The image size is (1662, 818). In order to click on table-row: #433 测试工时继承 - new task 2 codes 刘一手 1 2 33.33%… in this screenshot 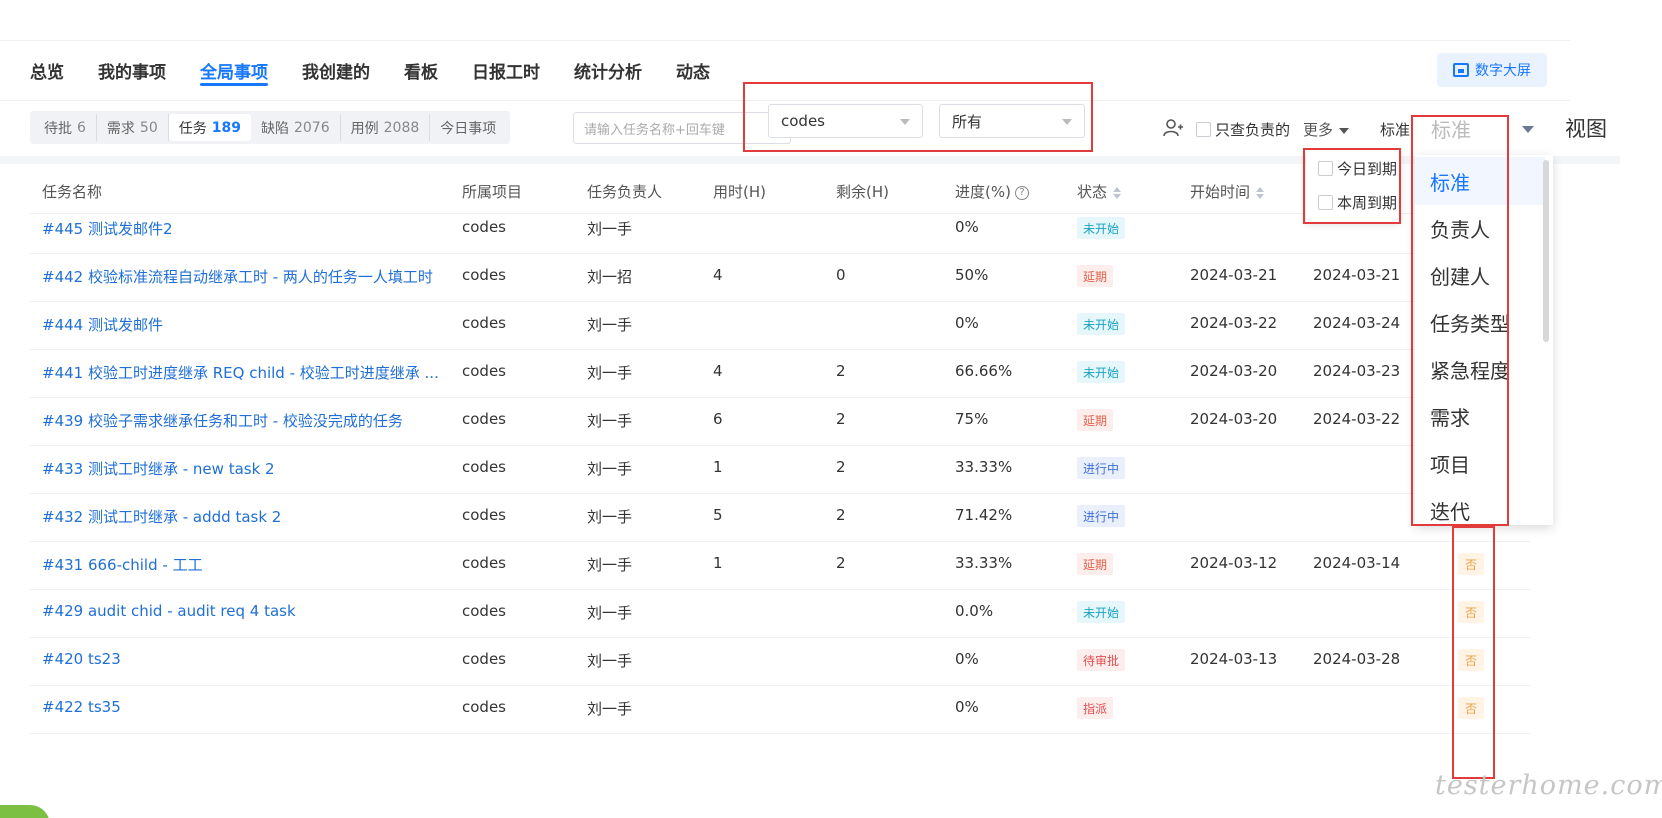, I will do `click(780, 468)`.